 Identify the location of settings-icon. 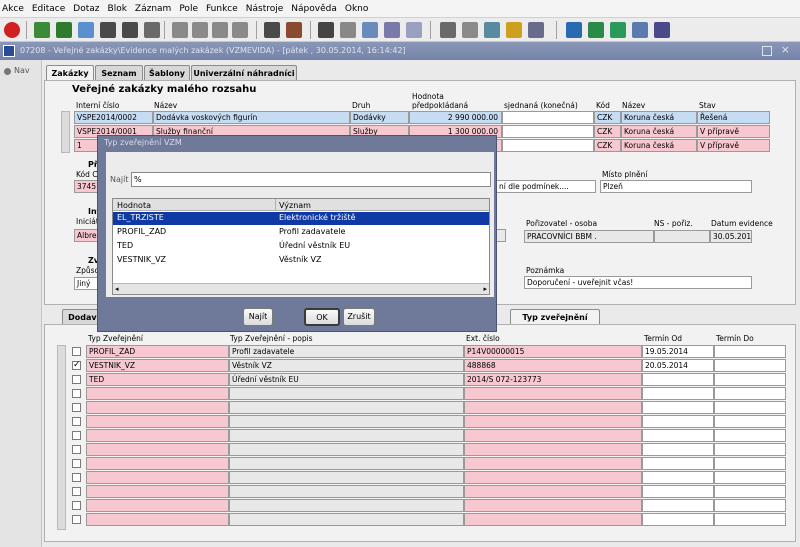
(514, 30).